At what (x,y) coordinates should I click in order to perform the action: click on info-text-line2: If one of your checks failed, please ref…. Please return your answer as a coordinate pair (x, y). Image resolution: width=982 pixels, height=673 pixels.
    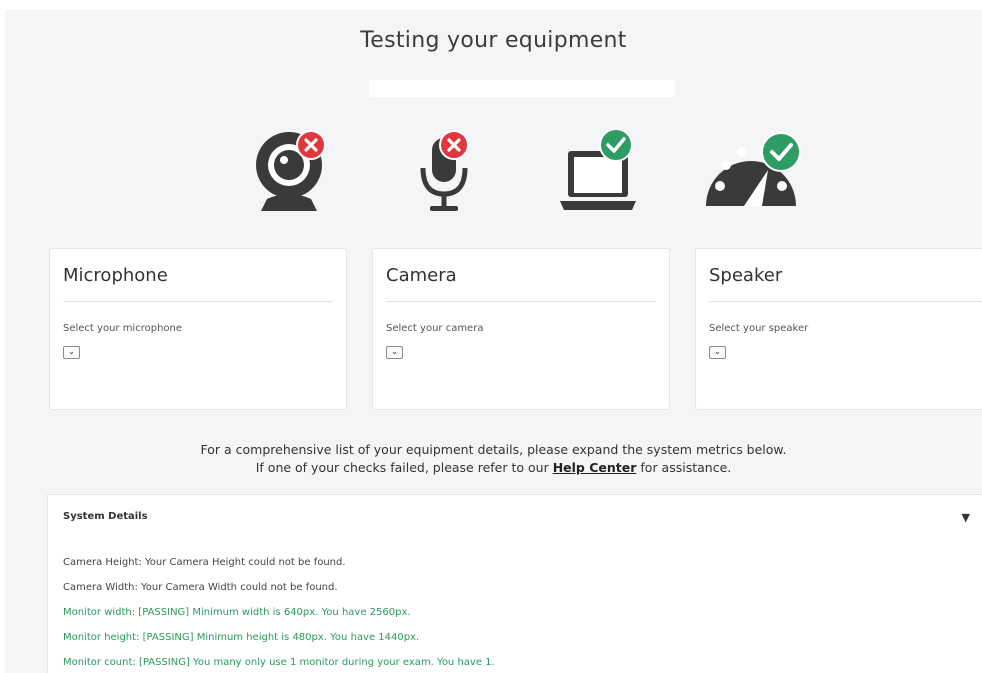
    Looking at the image, I should click on (493, 467).